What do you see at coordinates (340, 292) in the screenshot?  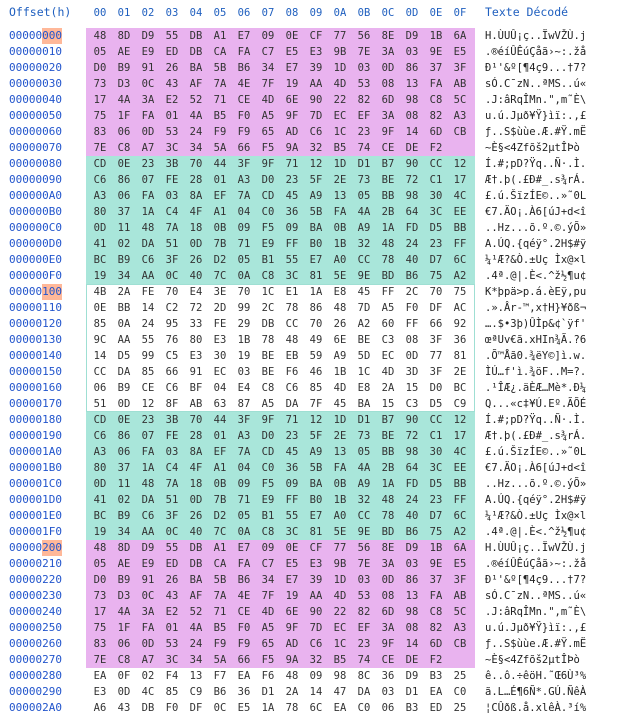 I see `hex-byte: E8` at bounding box center [340, 292].